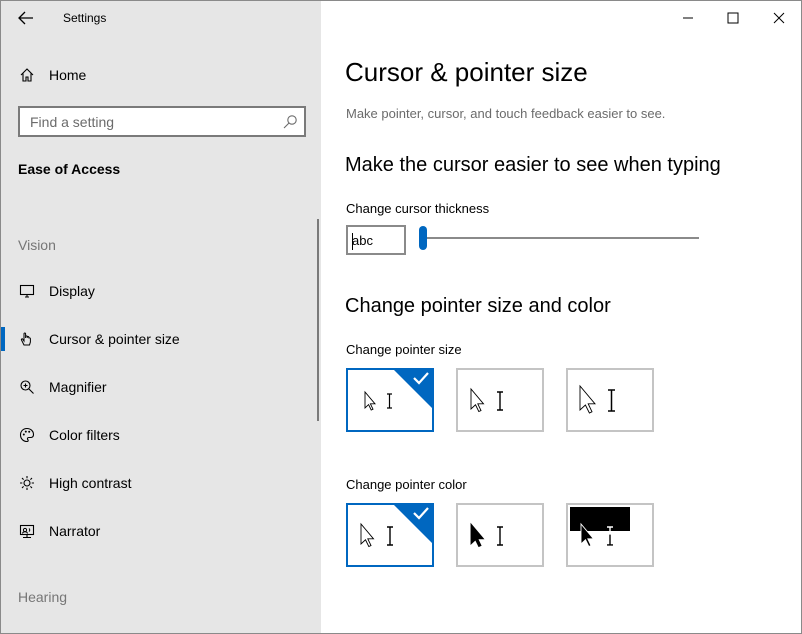 The image size is (802, 634). I want to click on section-title: Ease of Access, so click(69, 169).